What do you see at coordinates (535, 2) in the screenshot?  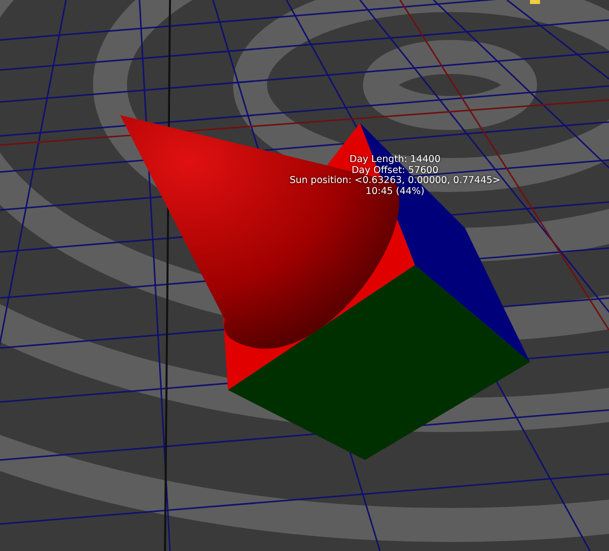 I see `light-marker-icon` at bounding box center [535, 2].